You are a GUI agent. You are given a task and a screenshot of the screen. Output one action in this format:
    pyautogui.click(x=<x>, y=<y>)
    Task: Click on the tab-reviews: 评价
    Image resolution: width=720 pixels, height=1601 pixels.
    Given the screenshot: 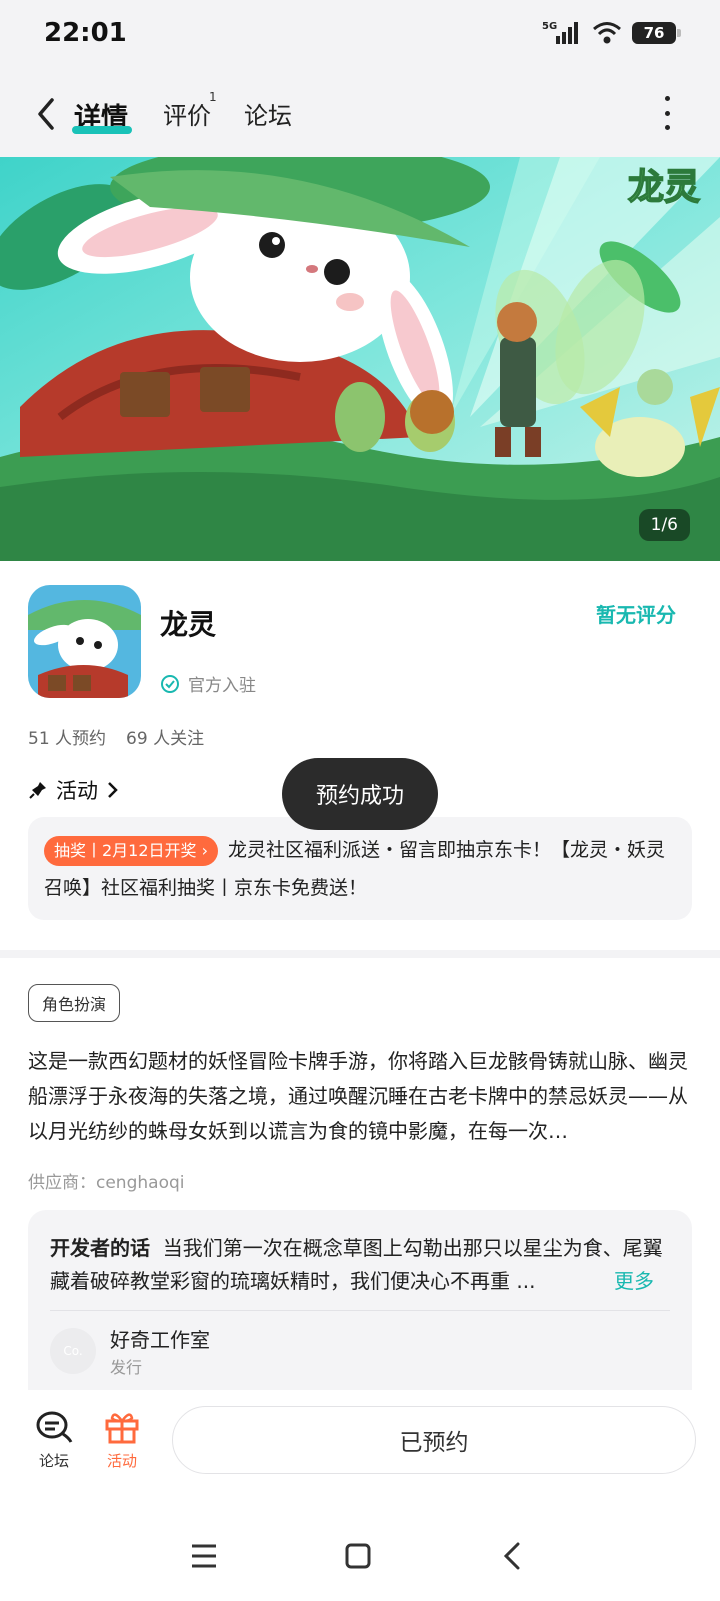 What is the action you would take?
    pyautogui.click(x=187, y=113)
    